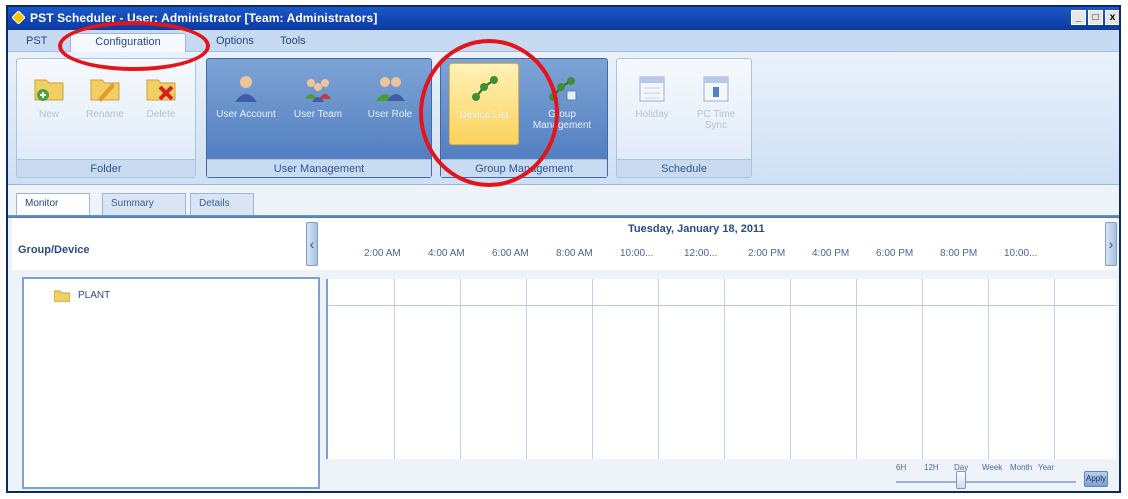  Describe the element at coordinates (721, 475) in the screenshot. I see `zoom-bar: 6H 12H Day Week Month Year Apply` at that location.